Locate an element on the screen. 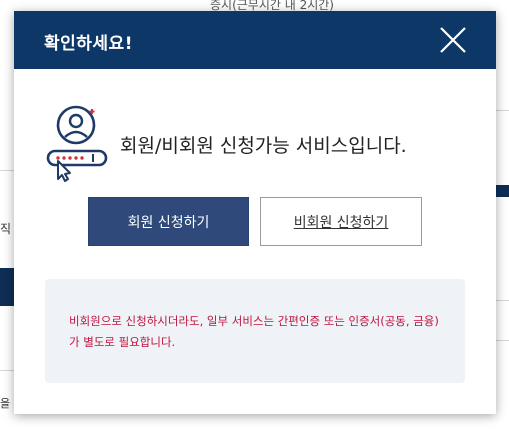 The image size is (509, 429). background-button-fragment is located at coordinates (7, 287).